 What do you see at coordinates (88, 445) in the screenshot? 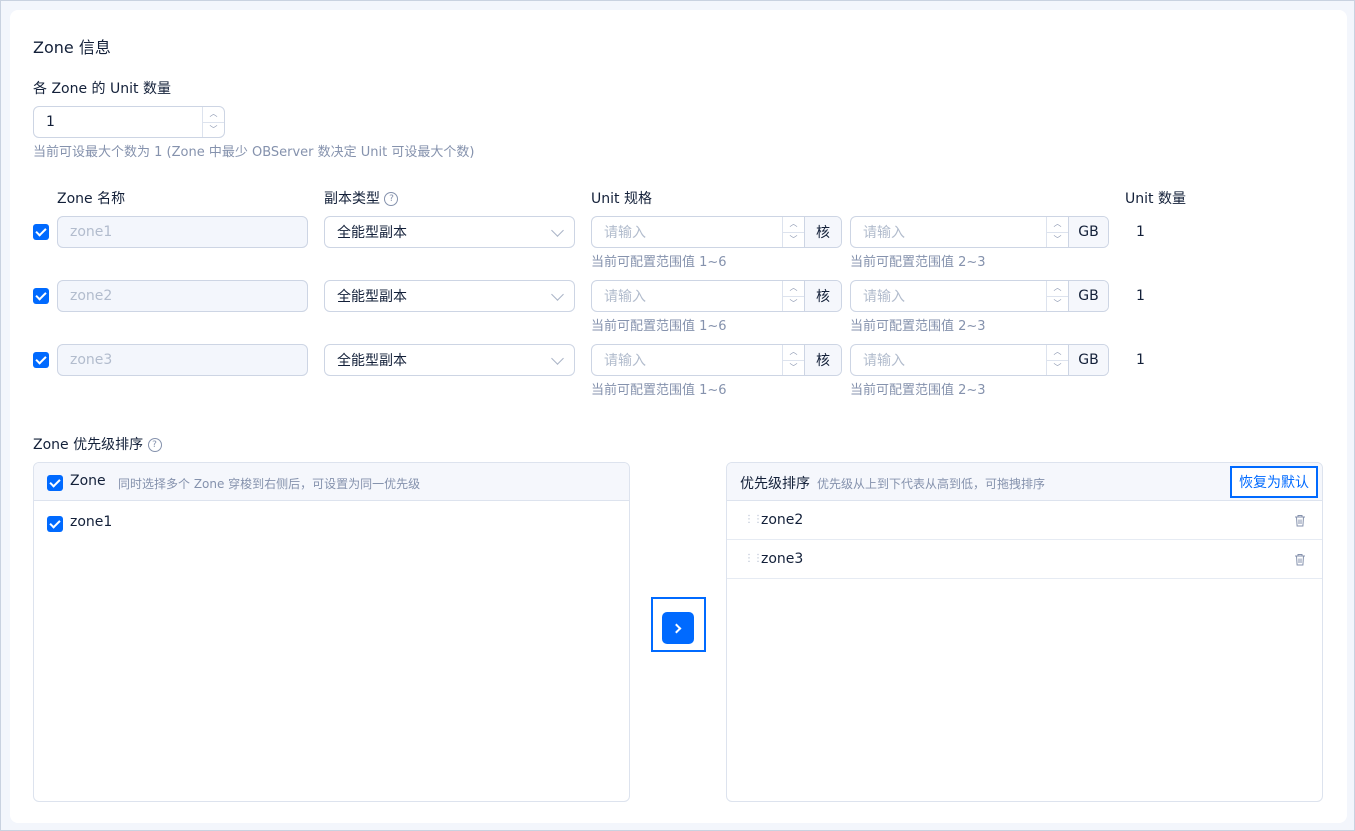
I see `priority-label-text: Zone 优先级排序` at bounding box center [88, 445].